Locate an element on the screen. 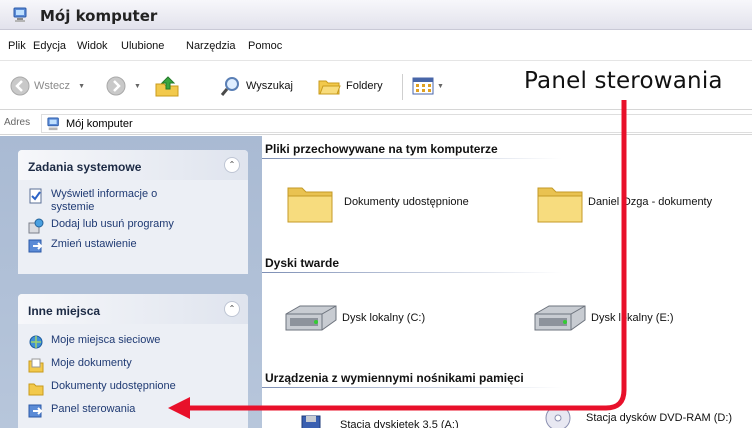 The width and height of the screenshot is (752, 428). forward-arrow-icon is located at coordinates (116, 86).